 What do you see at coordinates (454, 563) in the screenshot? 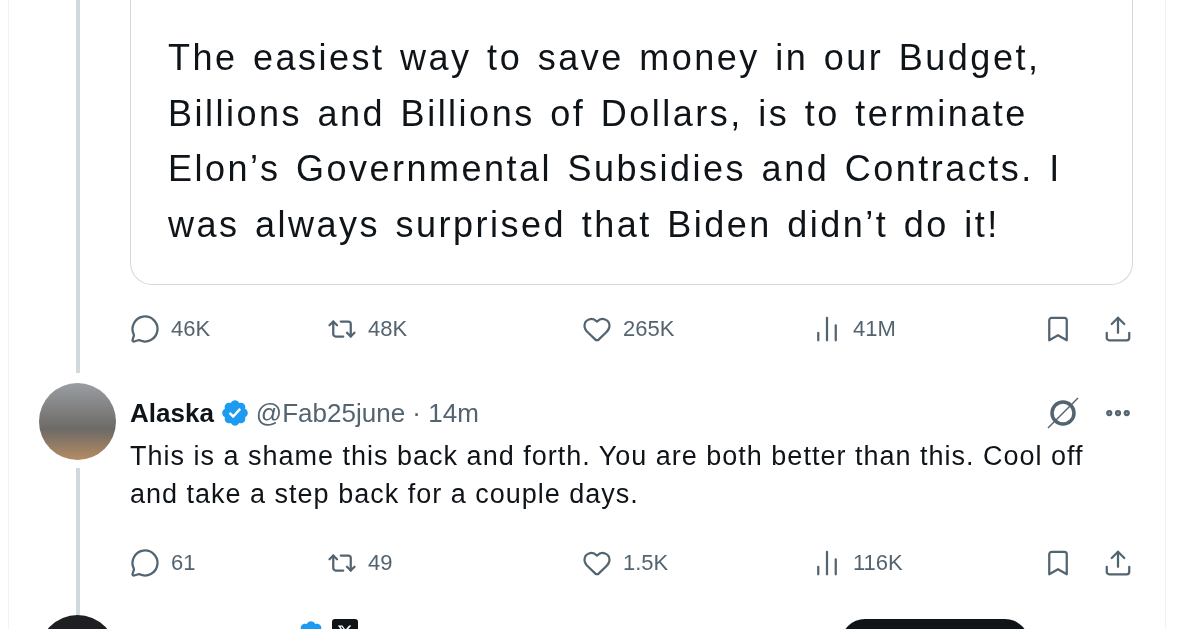
I see `repost-button: 49` at bounding box center [454, 563].